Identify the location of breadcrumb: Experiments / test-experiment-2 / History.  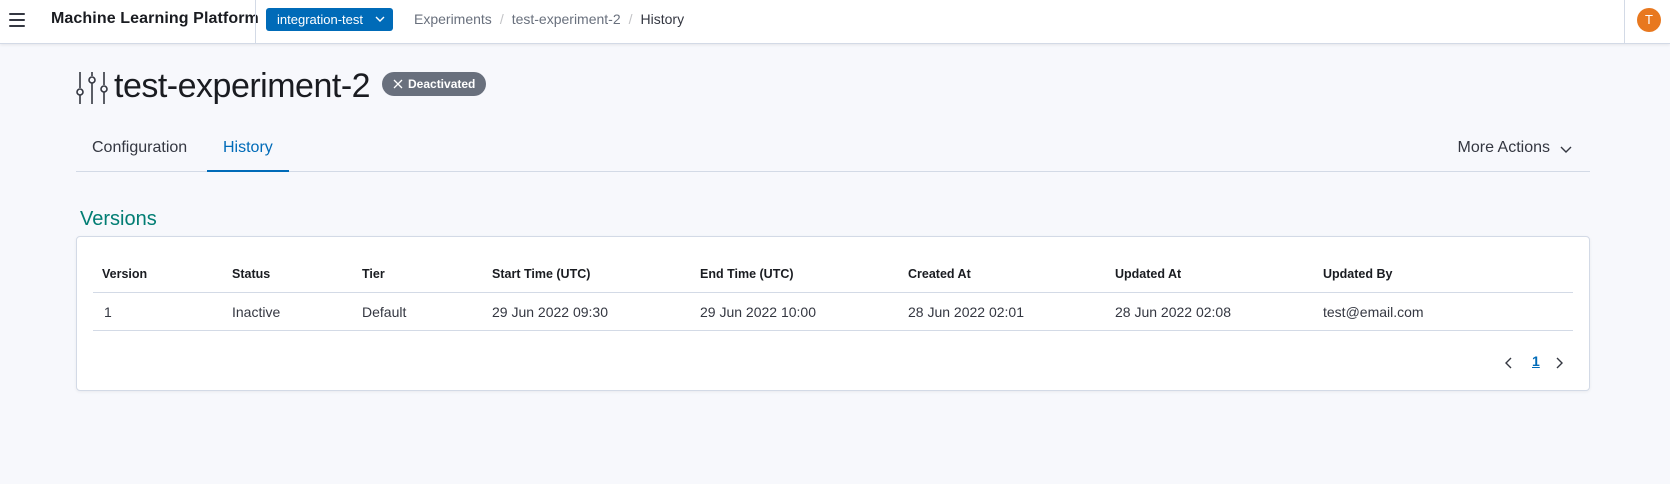
(549, 19).